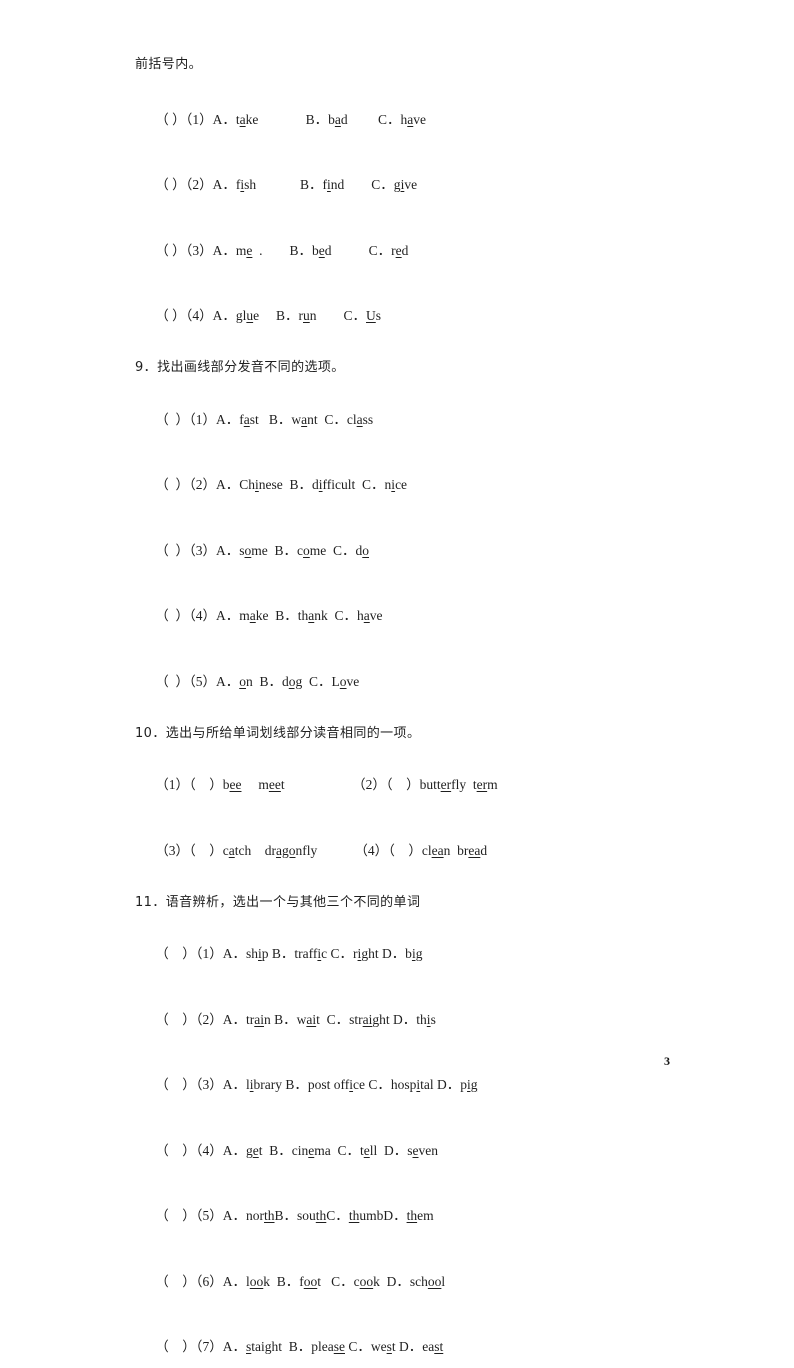 The image size is (794, 1368). I want to click on section-heading: 10．选出与所给单词划线部分读音相同的一项。, so click(278, 733).